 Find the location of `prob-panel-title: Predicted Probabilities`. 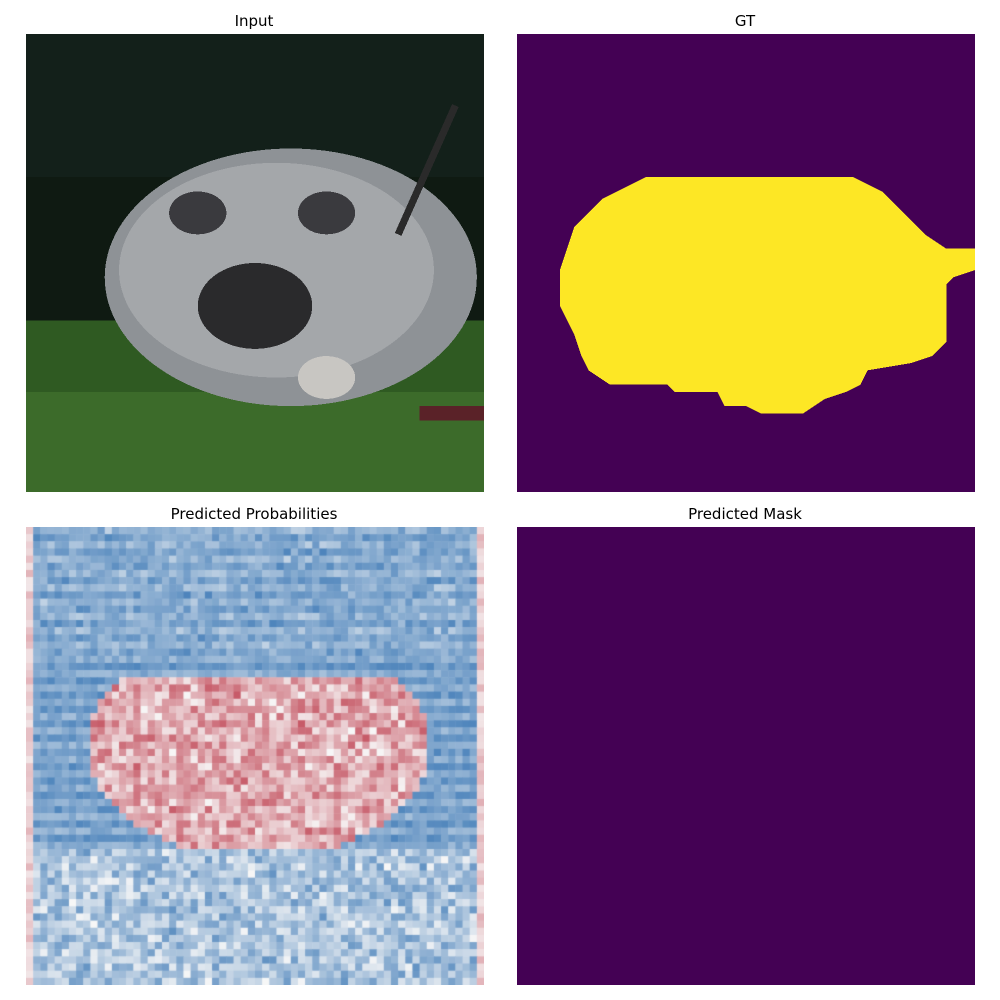

prob-panel-title: Predicted Probabilities is located at coordinates (254, 514).